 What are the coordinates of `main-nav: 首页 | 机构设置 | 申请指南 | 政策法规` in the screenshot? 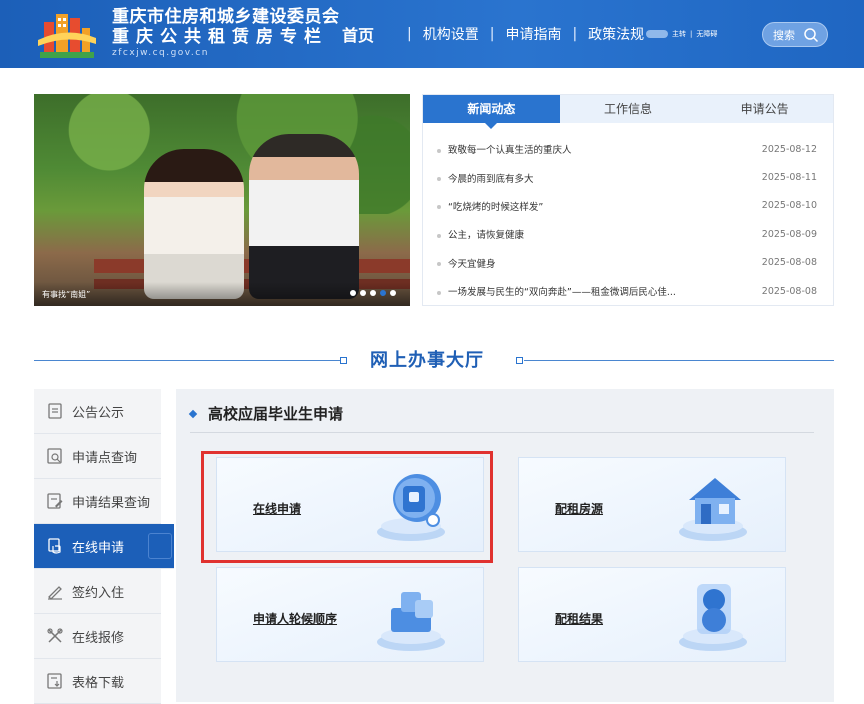 It's located at (493, 34).